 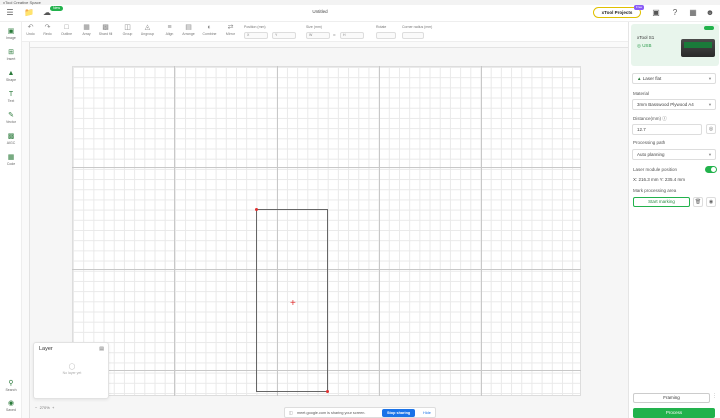 What do you see at coordinates (693, 13) in the screenshot?
I see `store-icon: ▦` at bounding box center [693, 13].